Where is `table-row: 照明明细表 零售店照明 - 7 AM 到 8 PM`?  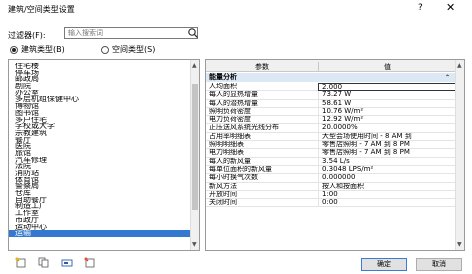
table-row: 照明明细表 零售店照明 - 7 AM 到 8 PM is located at coordinates (331, 145).